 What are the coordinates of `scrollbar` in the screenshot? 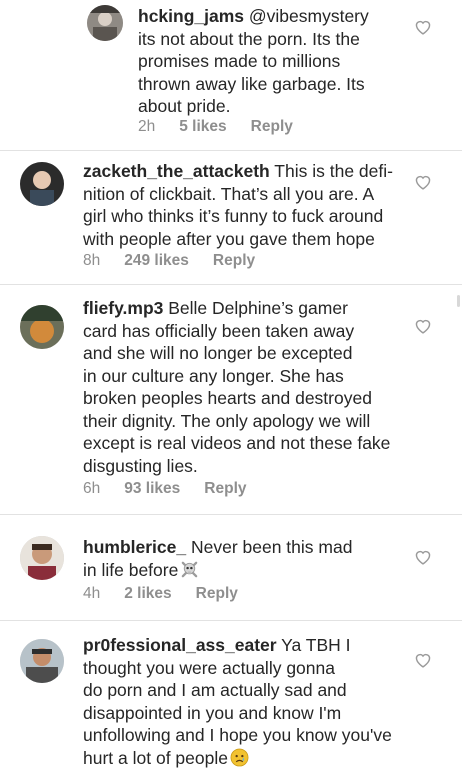 It's located at (458, 301).